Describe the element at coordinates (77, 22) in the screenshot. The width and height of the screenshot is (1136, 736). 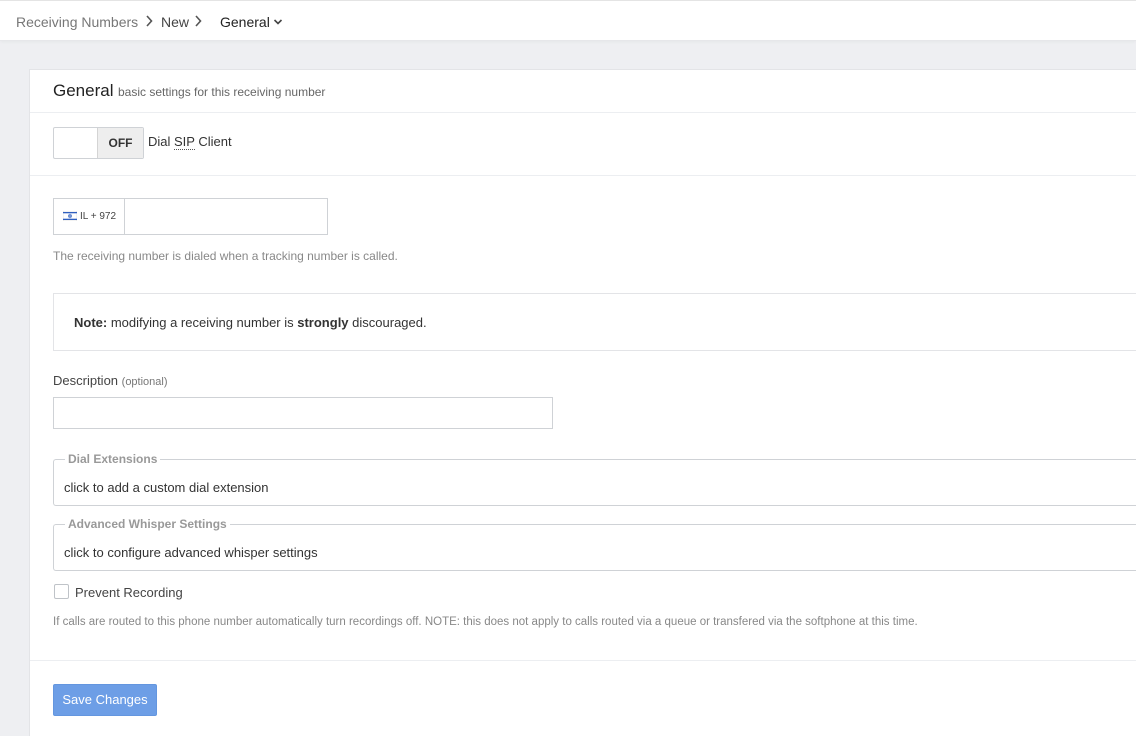
I see `breadcrumb-receiving-numbers: Receiving Numbers` at that location.